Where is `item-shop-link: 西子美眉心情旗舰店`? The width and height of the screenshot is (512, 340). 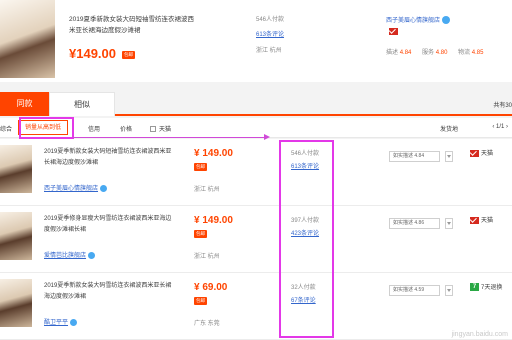
item-shop-link: 西子美眉心情旗舰店 is located at coordinates (76, 187).